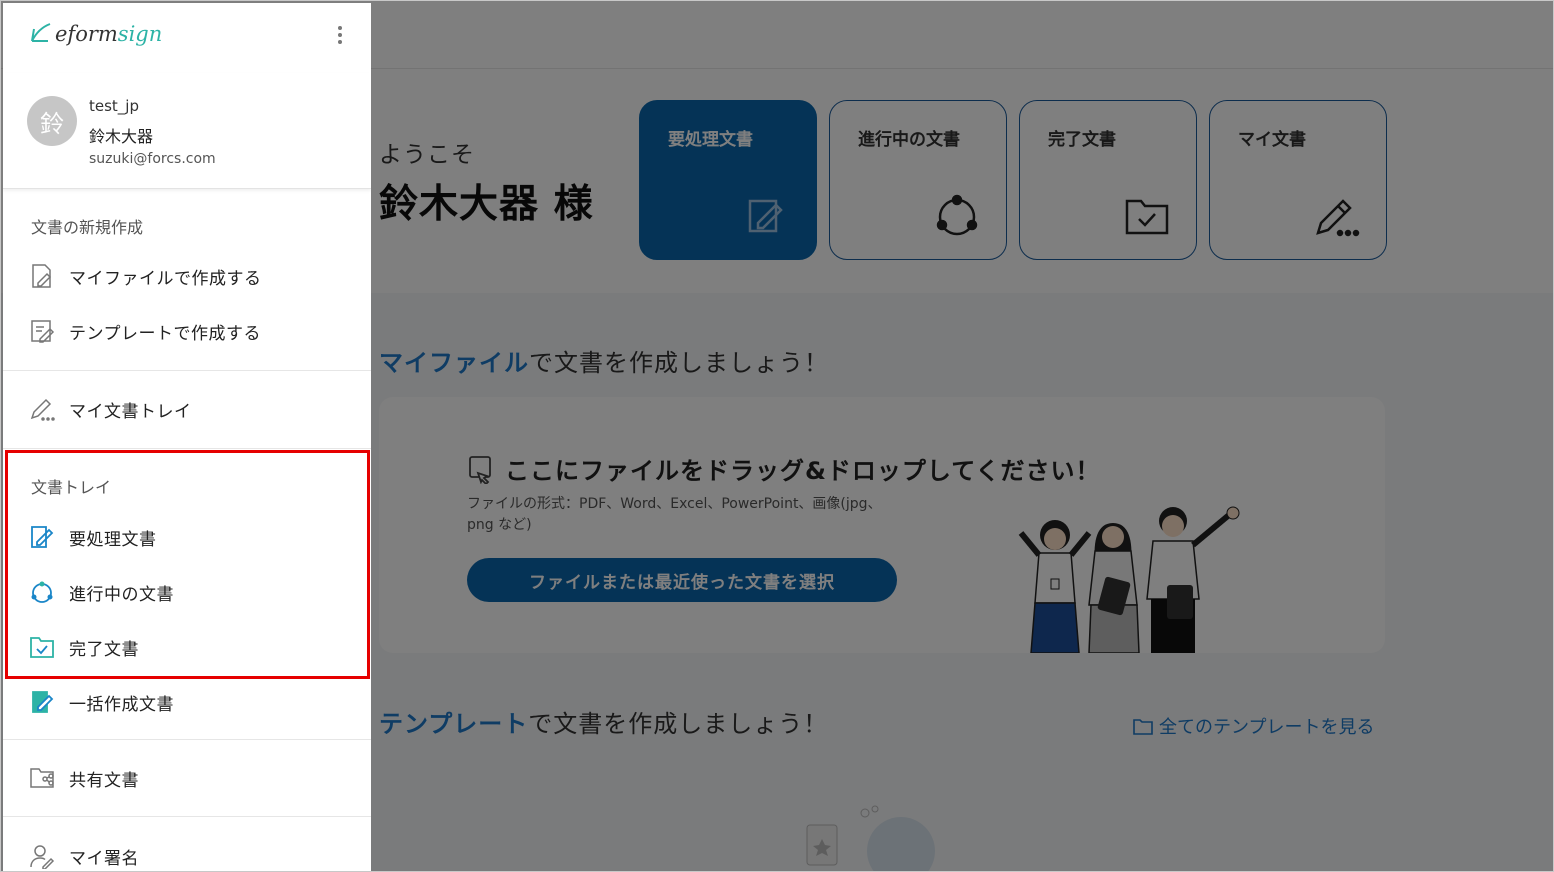 This screenshot has width=1554, height=872. Describe the element at coordinates (41, 32) in the screenshot. I see `logo-mark-icon` at that location.